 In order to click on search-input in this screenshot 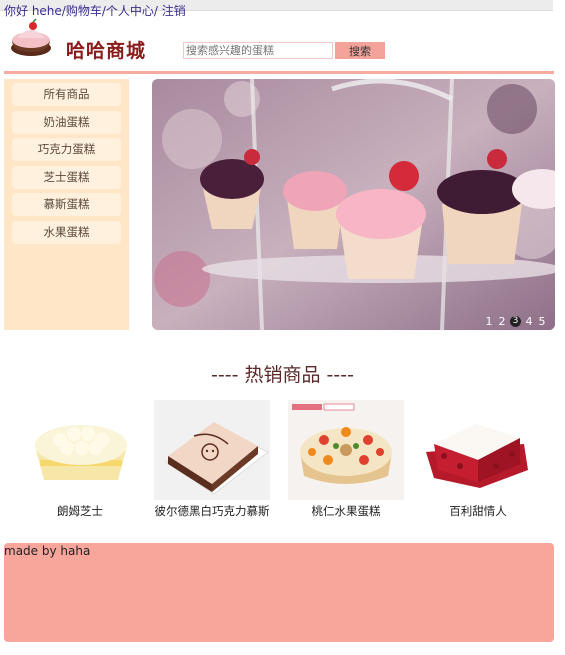, I will do `click(258, 50)`.